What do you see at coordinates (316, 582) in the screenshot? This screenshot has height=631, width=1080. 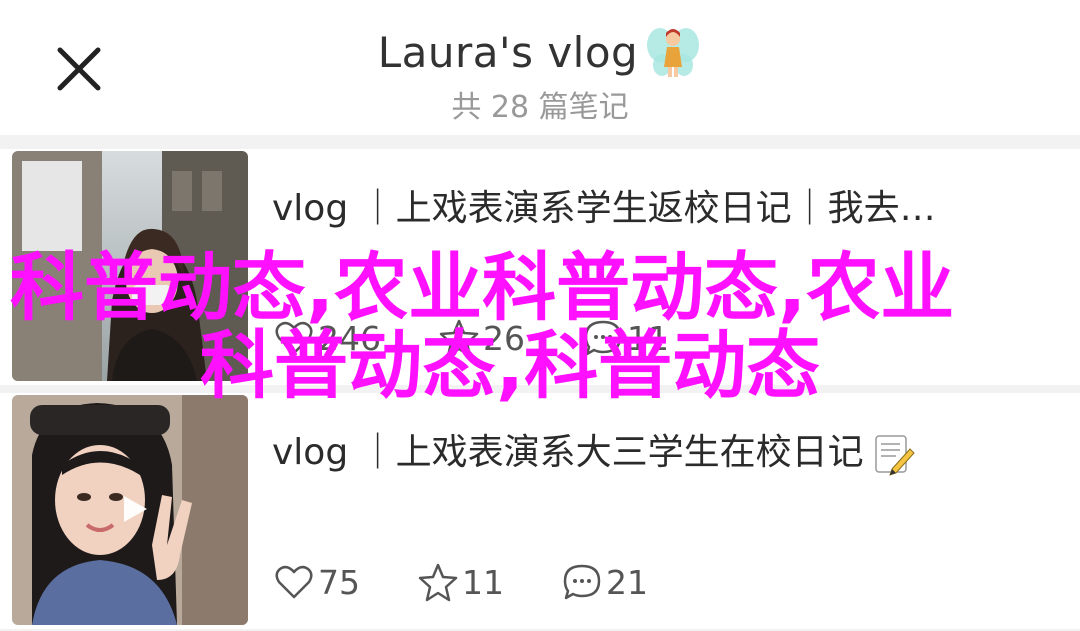 I see `like-stat: 75` at bounding box center [316, 582].